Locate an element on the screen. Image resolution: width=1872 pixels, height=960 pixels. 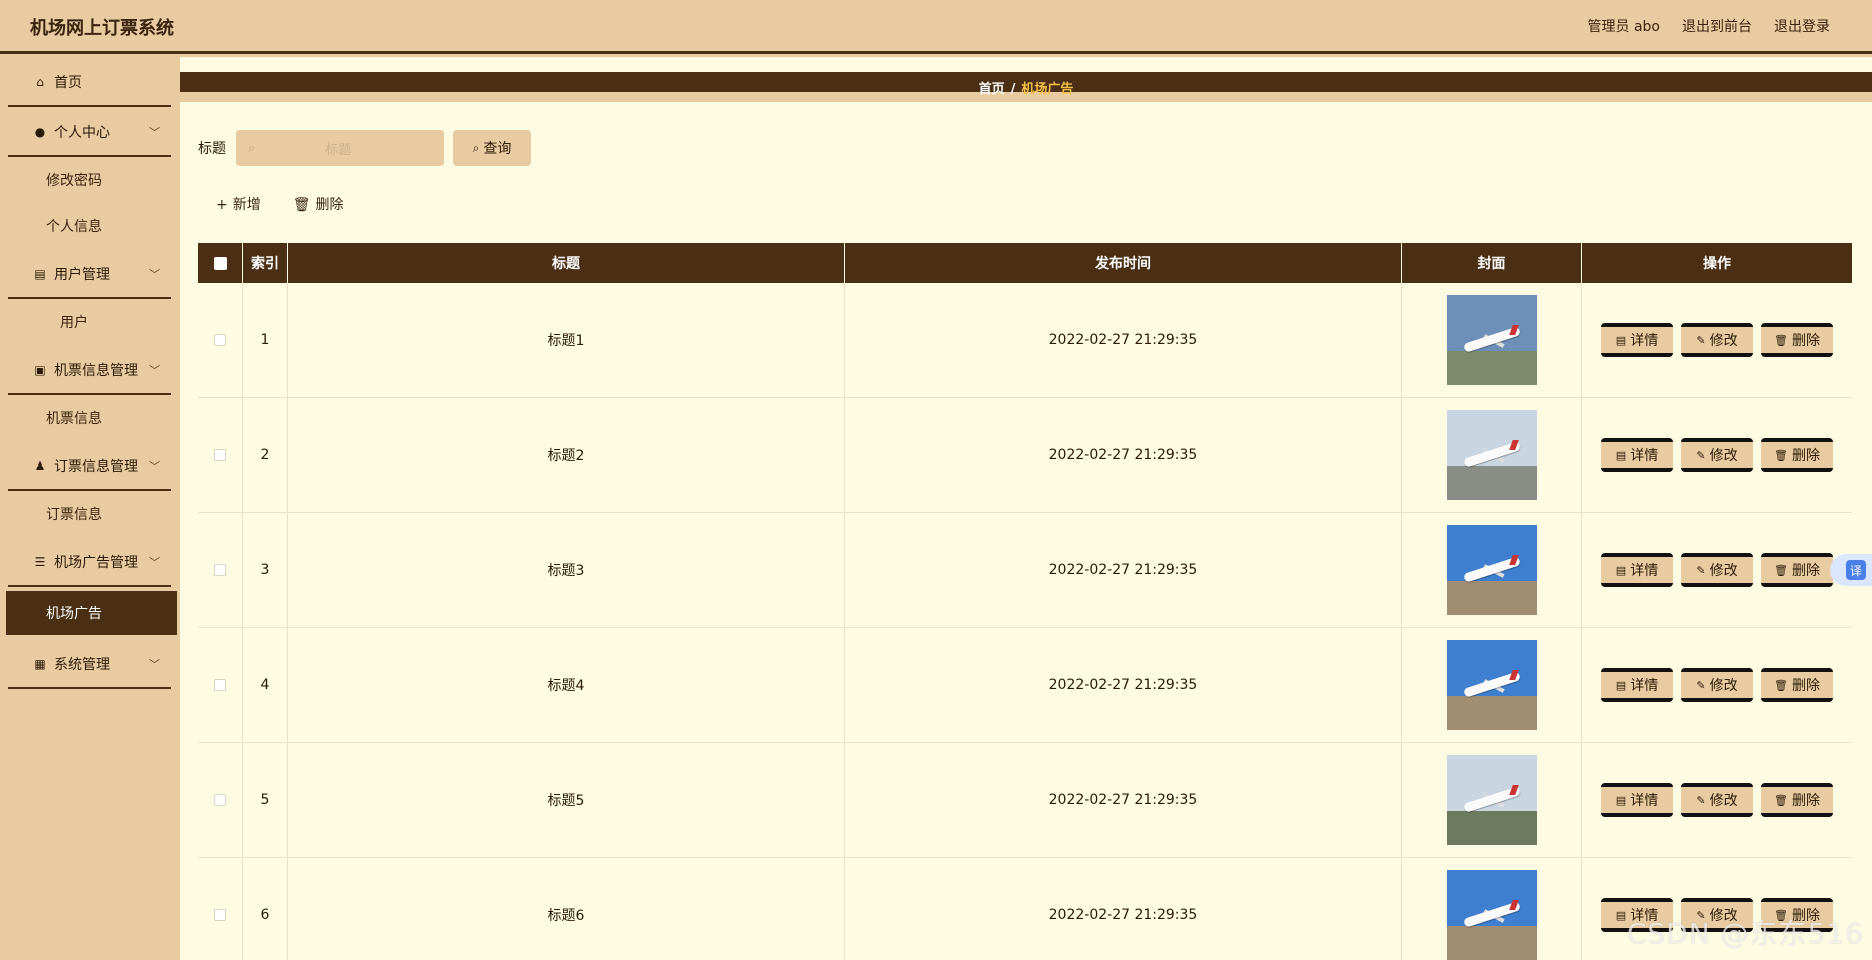
sidebar-item-change-password: 修改密码 is located at coordinates (90, 180).